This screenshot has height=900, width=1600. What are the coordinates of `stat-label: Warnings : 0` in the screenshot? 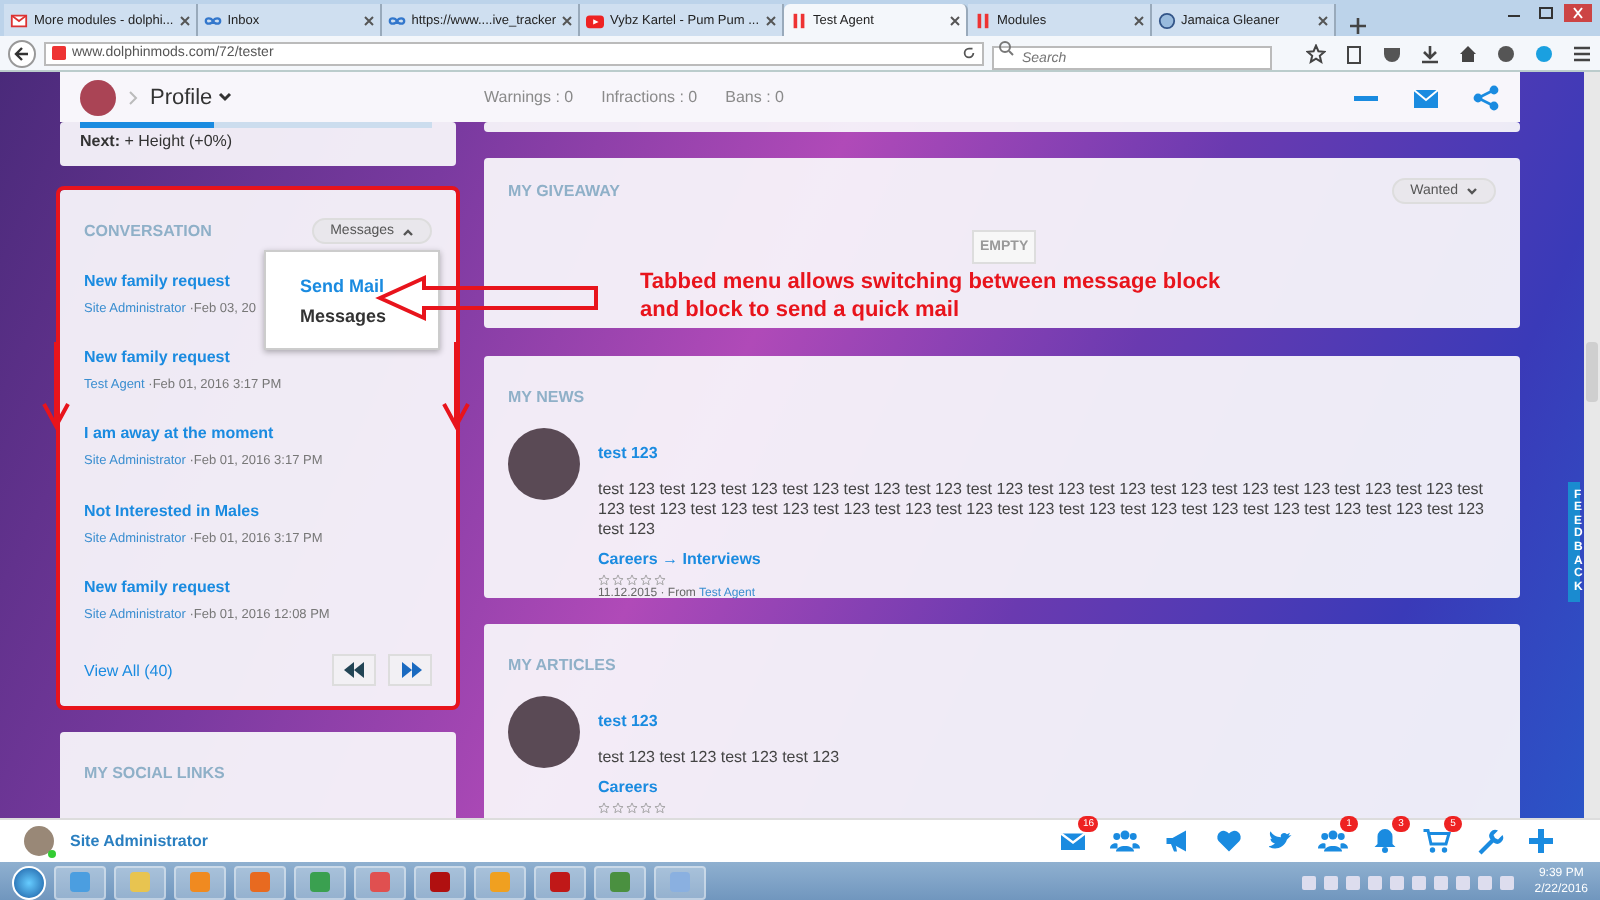 It's located at (529, 97).